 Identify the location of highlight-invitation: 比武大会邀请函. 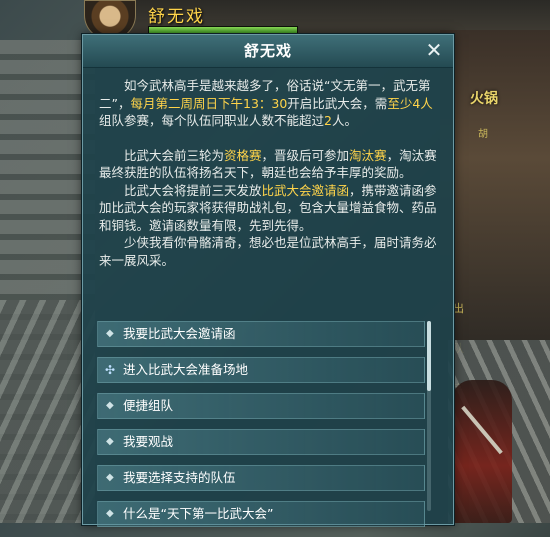
(305, 190).